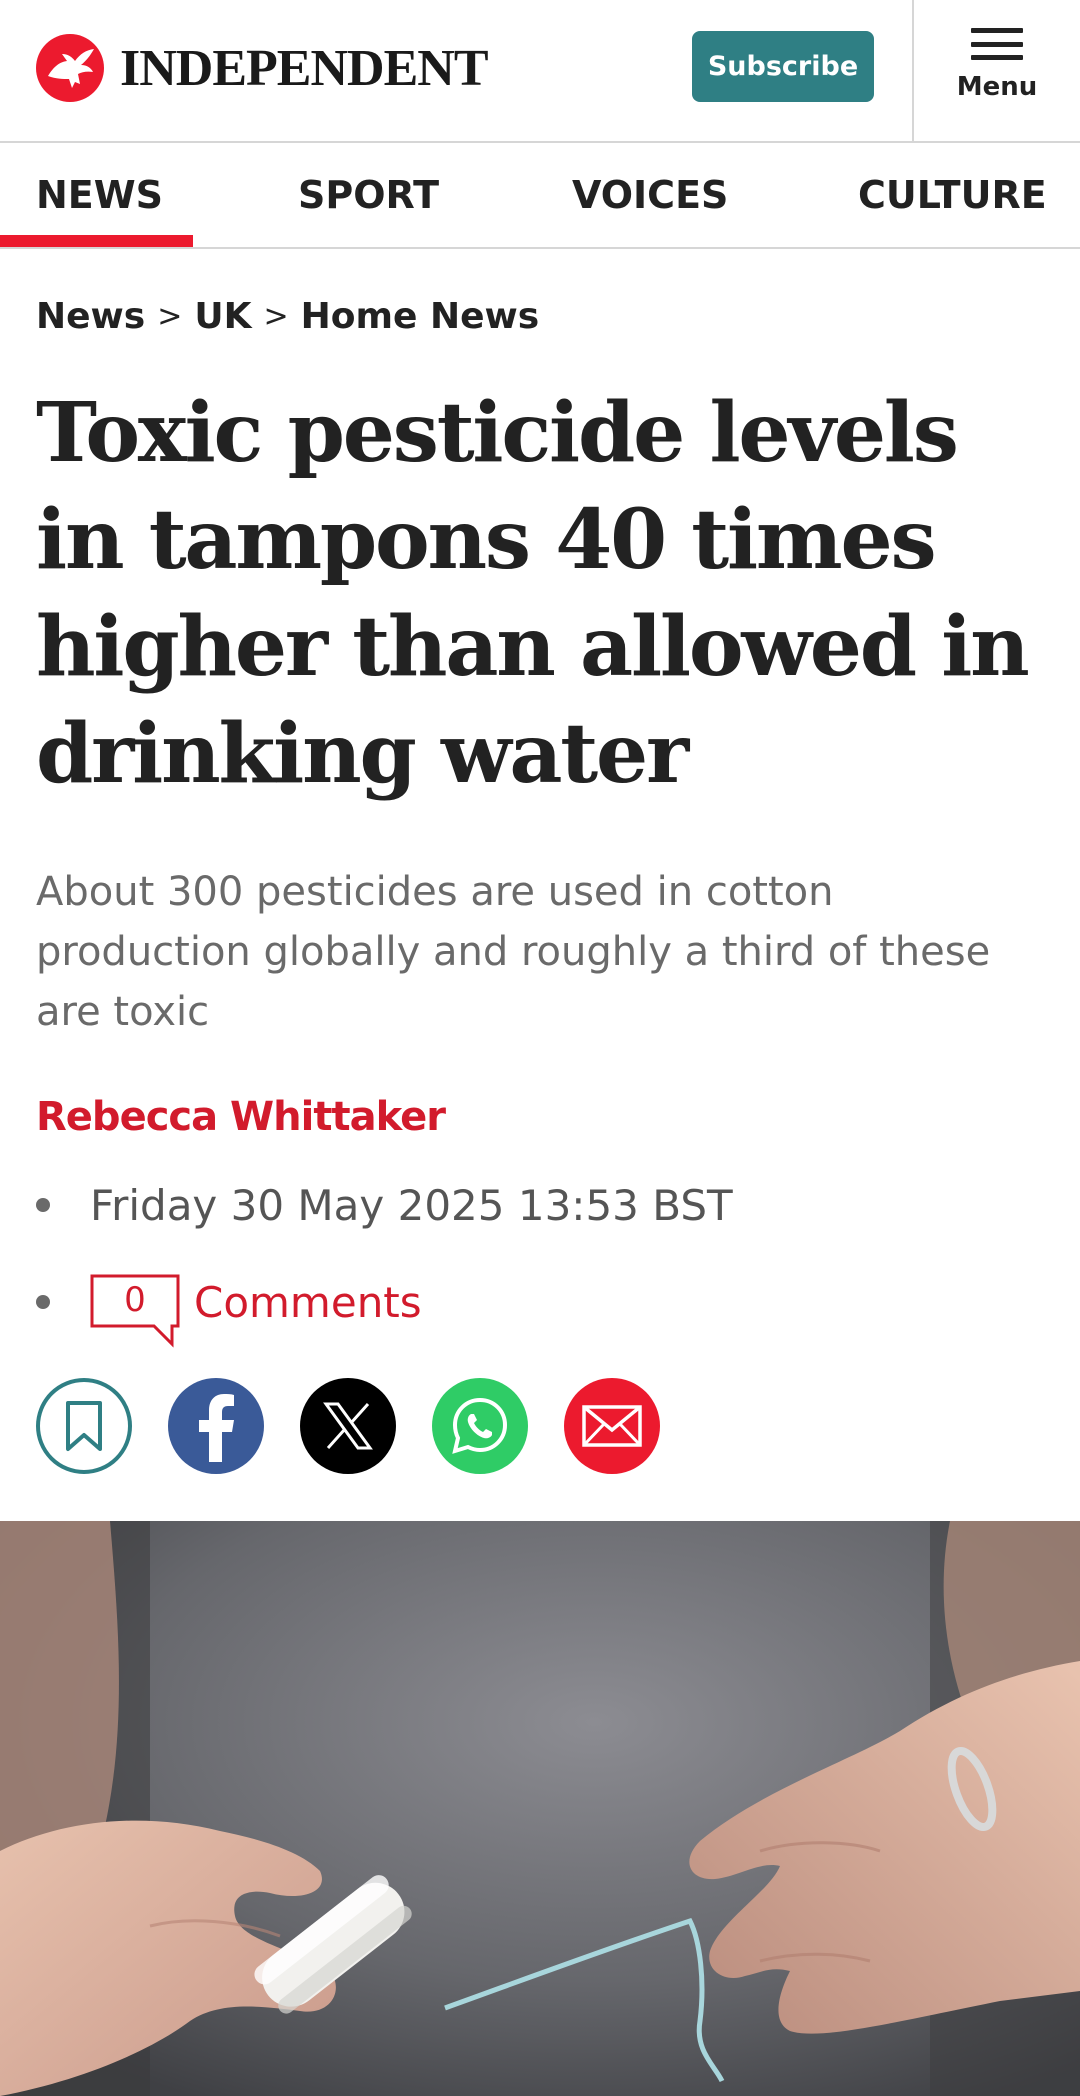  Describe the element at coordinates (90, 316) in the screenshot. I see `breadcrumb-news: News` at that location.